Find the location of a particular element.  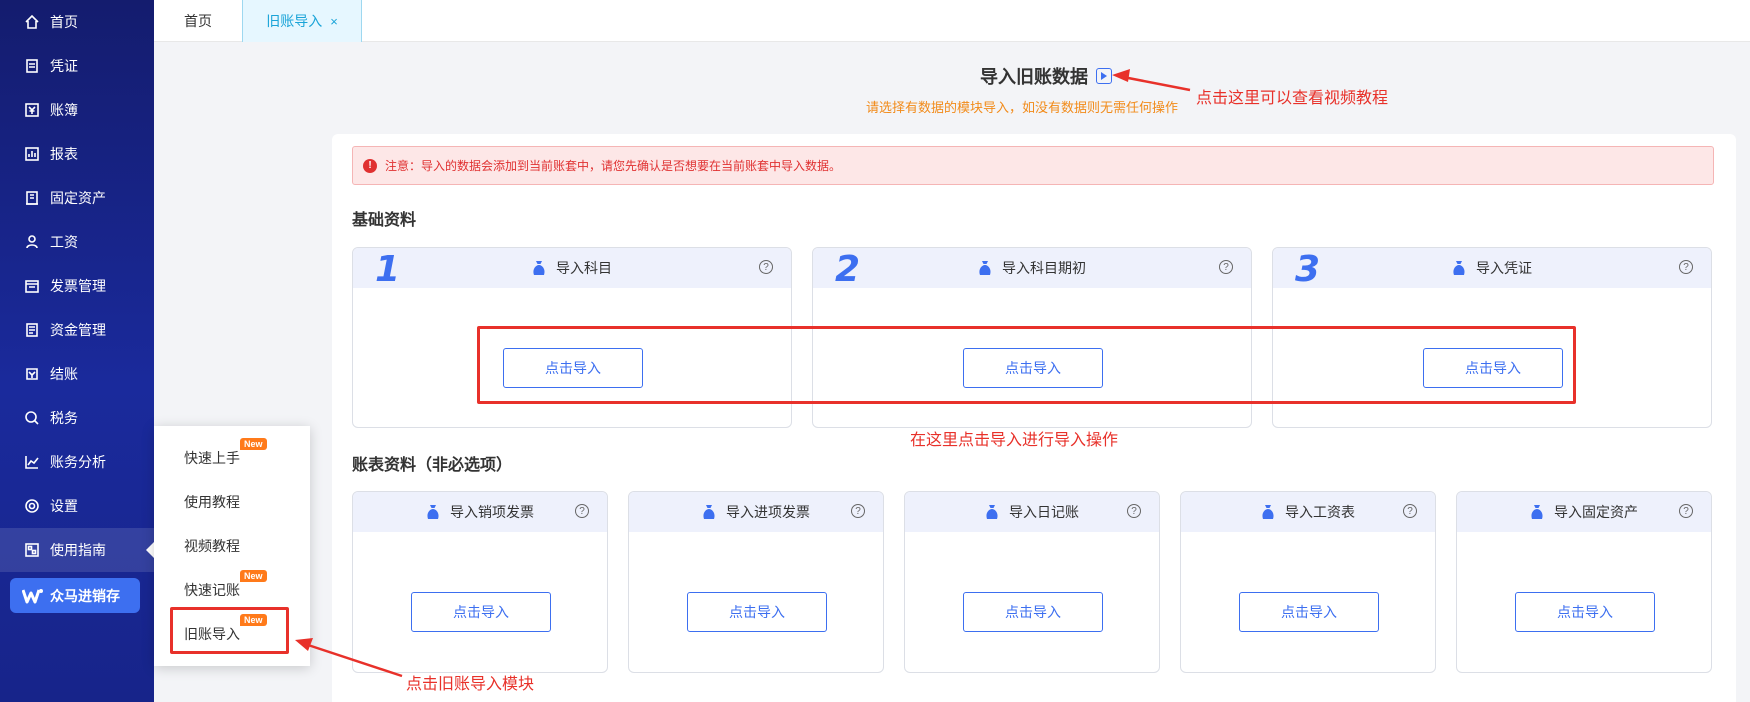

annotation-module-hint: 点击旧账导入模块 is located at coordinates (470, 684).